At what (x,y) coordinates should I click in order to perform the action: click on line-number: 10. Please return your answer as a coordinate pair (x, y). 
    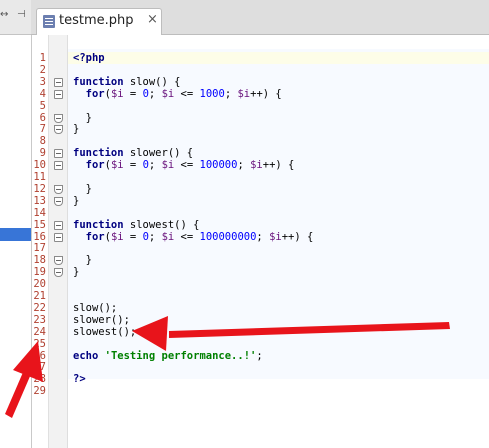
    Looking at the image, I should click on (39, 165).